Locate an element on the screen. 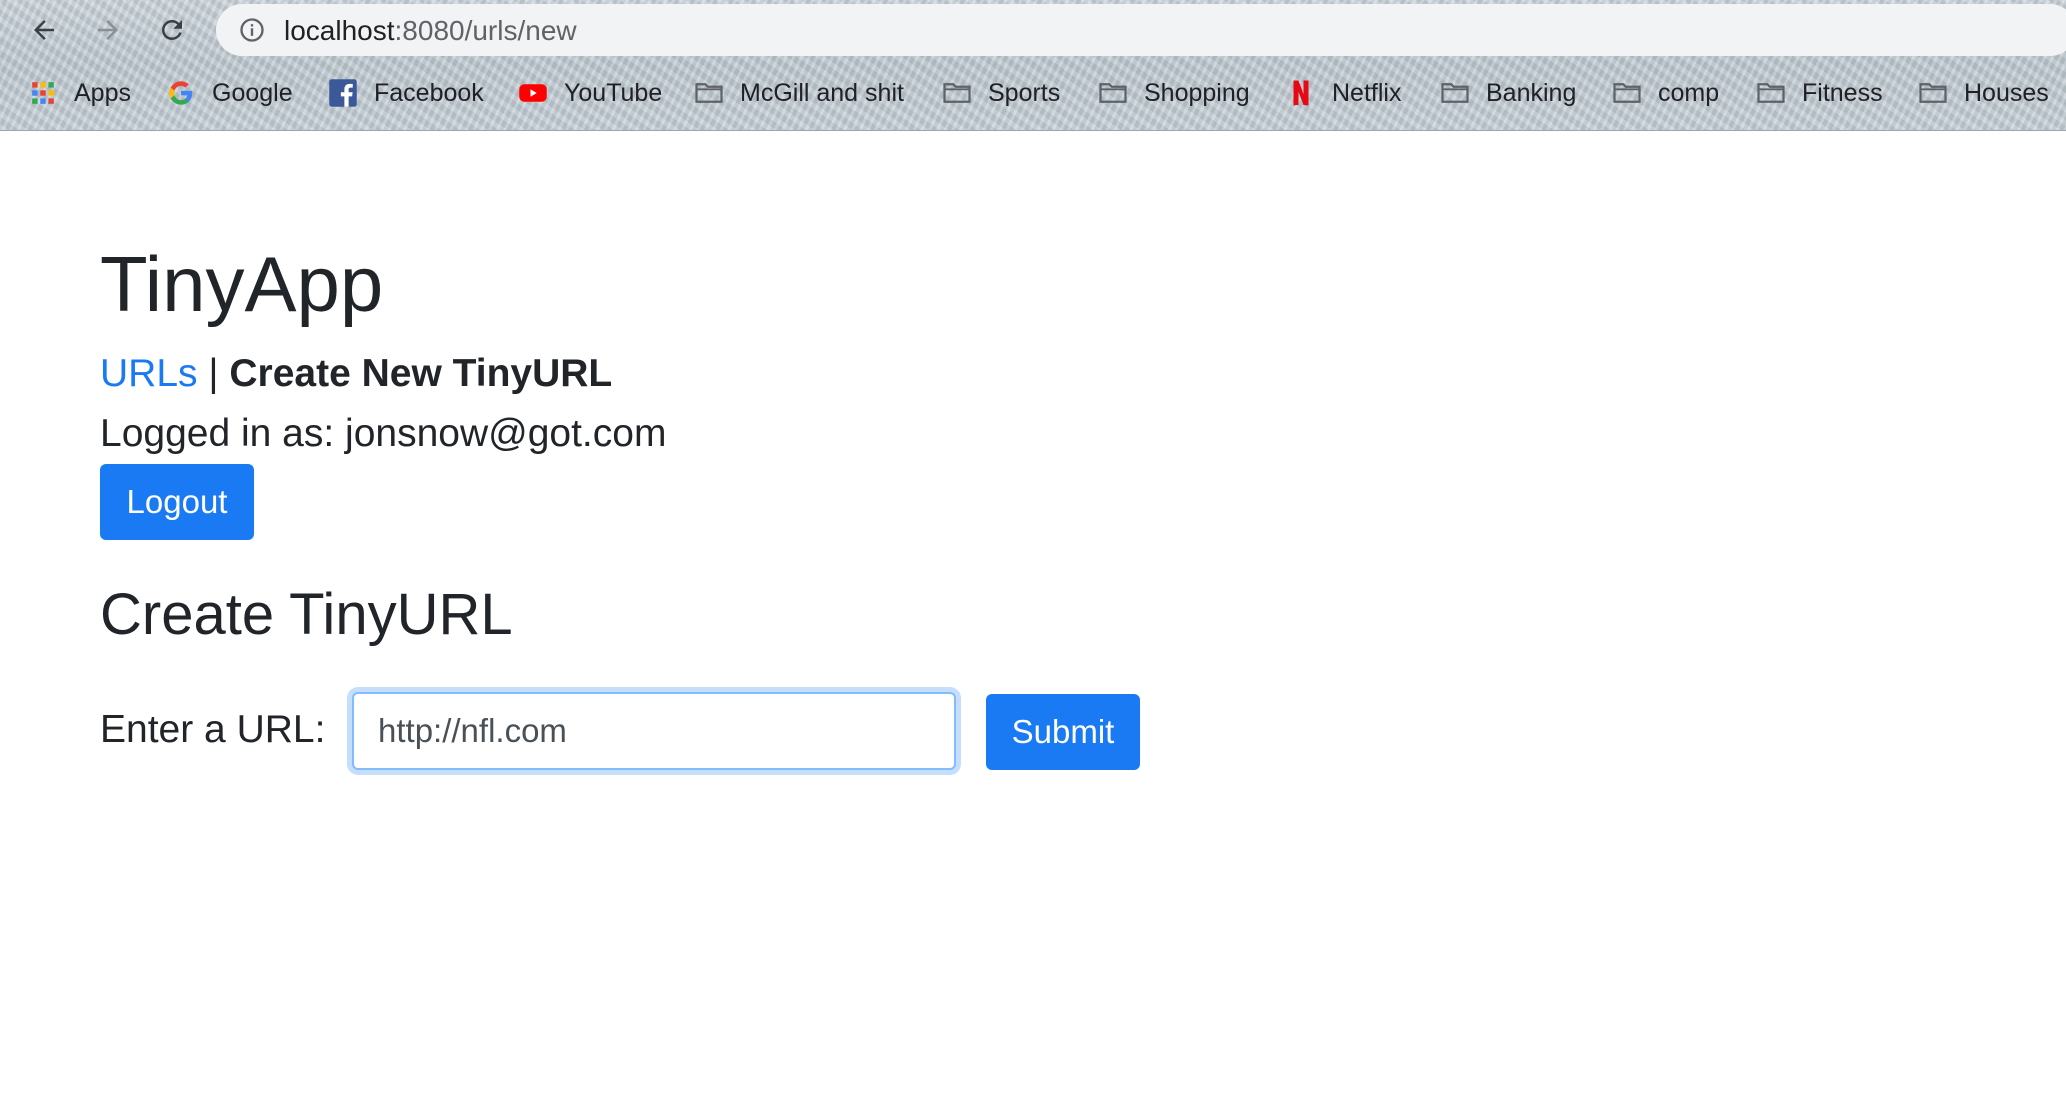 This screenshot has width=2066, height=1110. bookmark-netflix: Netflix is located at coordinates (1343, 93).